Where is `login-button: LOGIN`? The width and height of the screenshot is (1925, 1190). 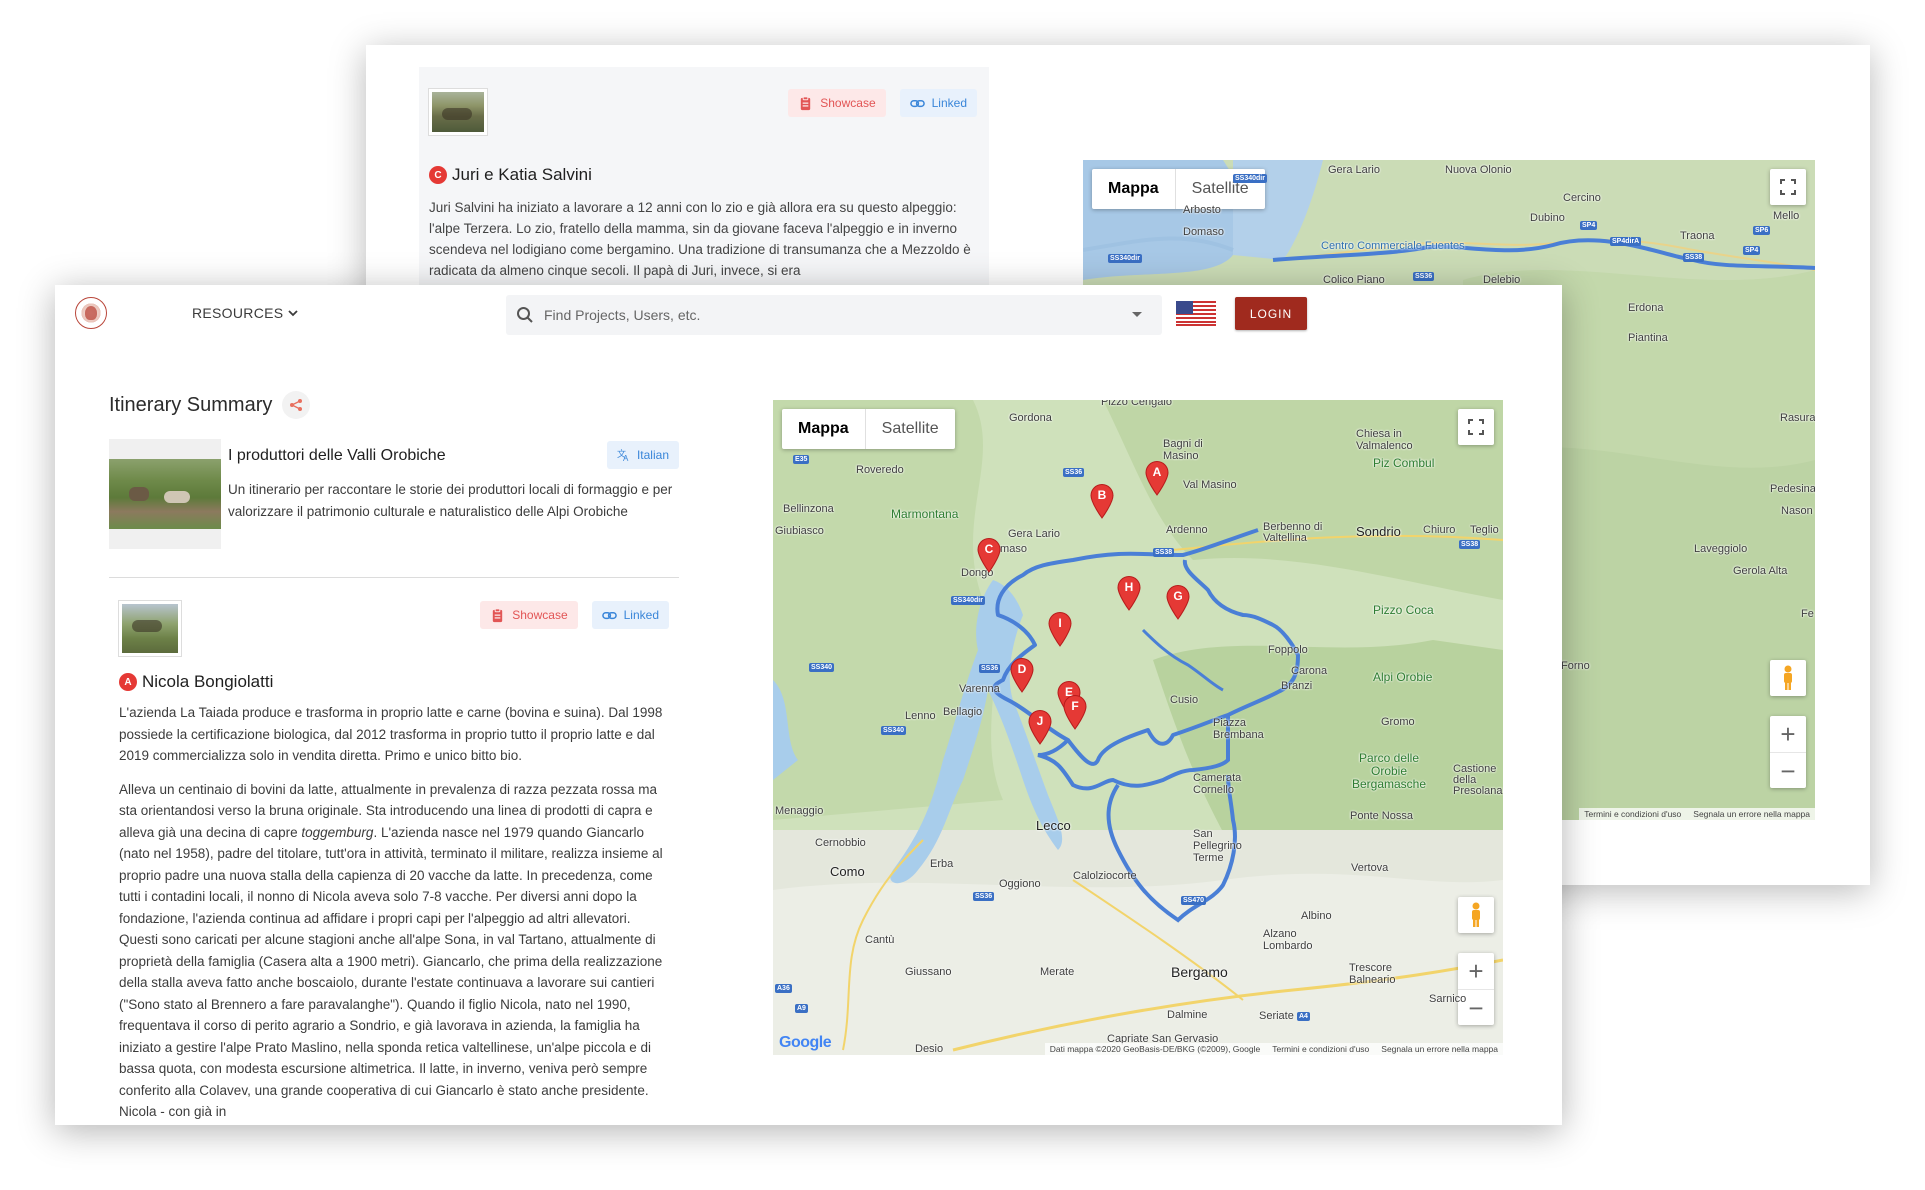
login-button: LOGIN is located at coordinates (1271, 313).